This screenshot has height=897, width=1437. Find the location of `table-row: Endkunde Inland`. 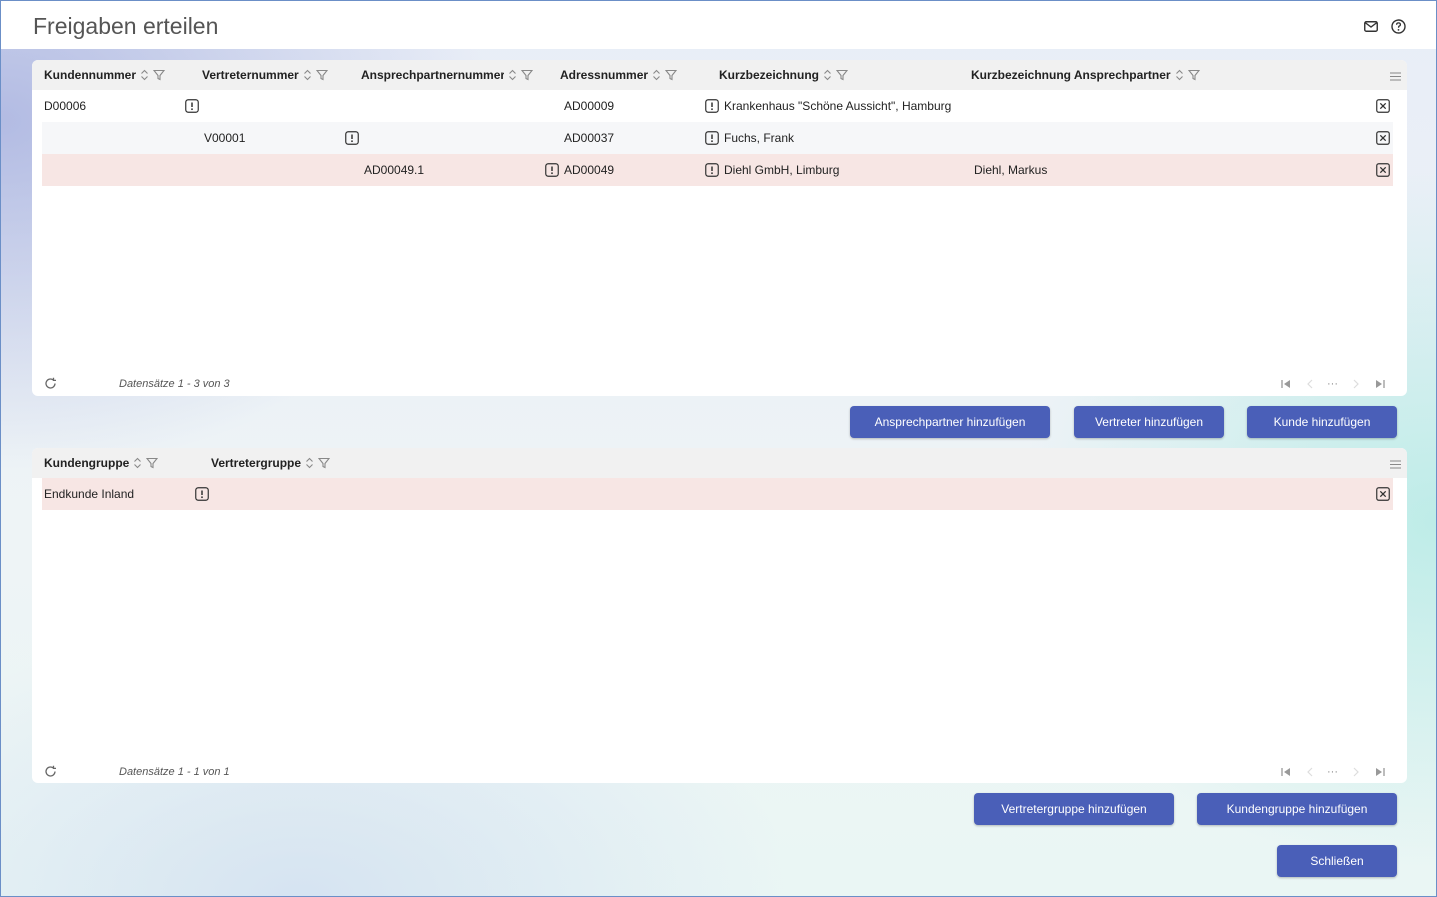

table-row: Endkunde Inland is located at coordinates (717, 494).